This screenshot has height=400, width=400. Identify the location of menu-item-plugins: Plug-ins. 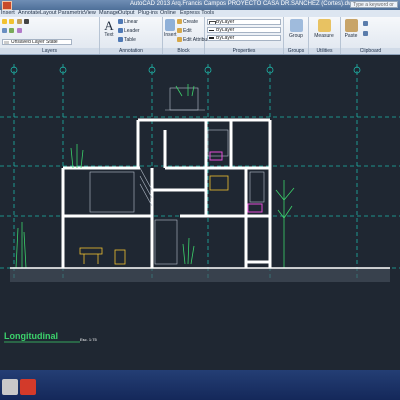
(148, 13).